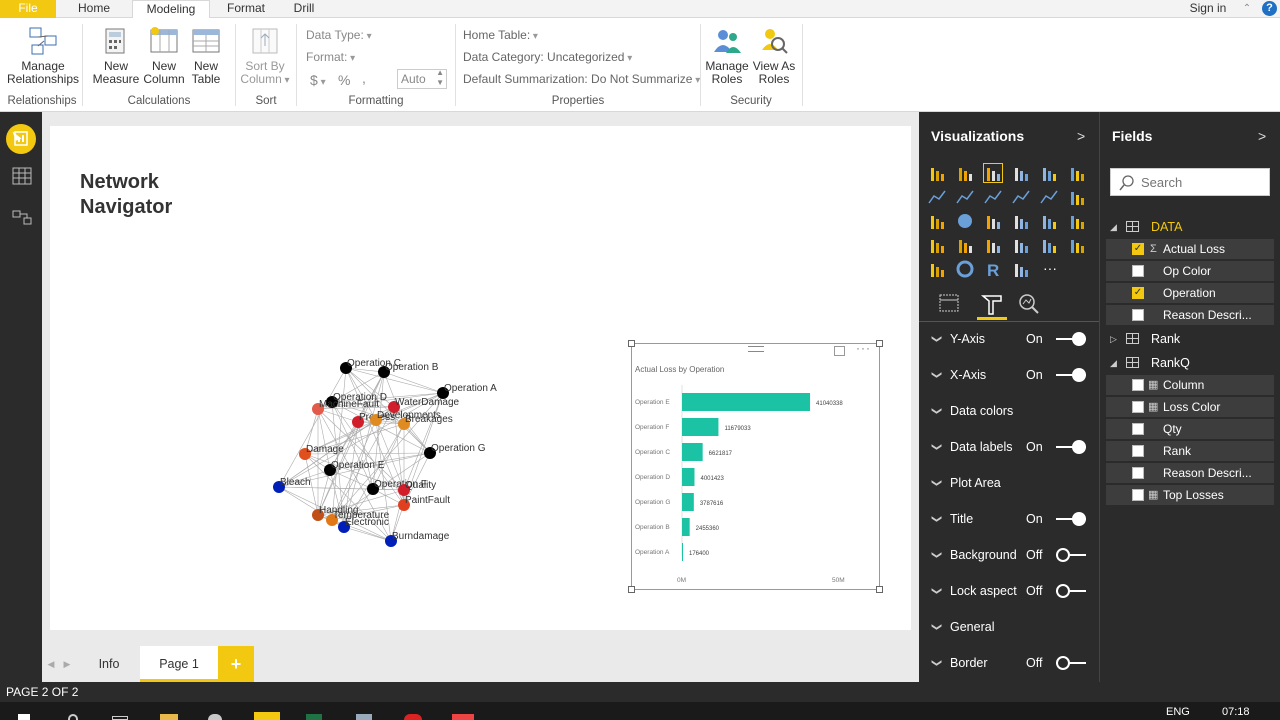  Describe the element at coordinates (246, 9) in the screenshot. I see `tab-format: Format` at that location.